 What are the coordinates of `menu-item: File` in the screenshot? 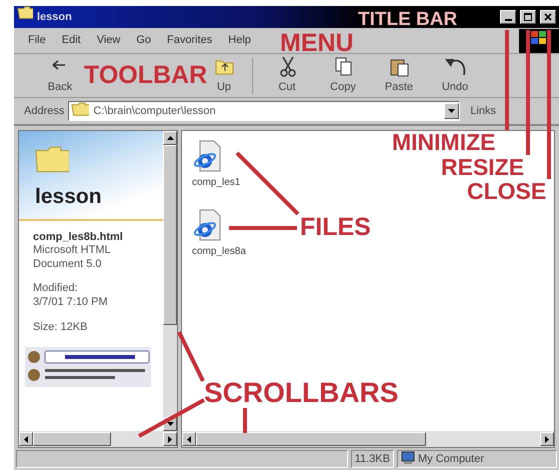 It's located at (37, 40).